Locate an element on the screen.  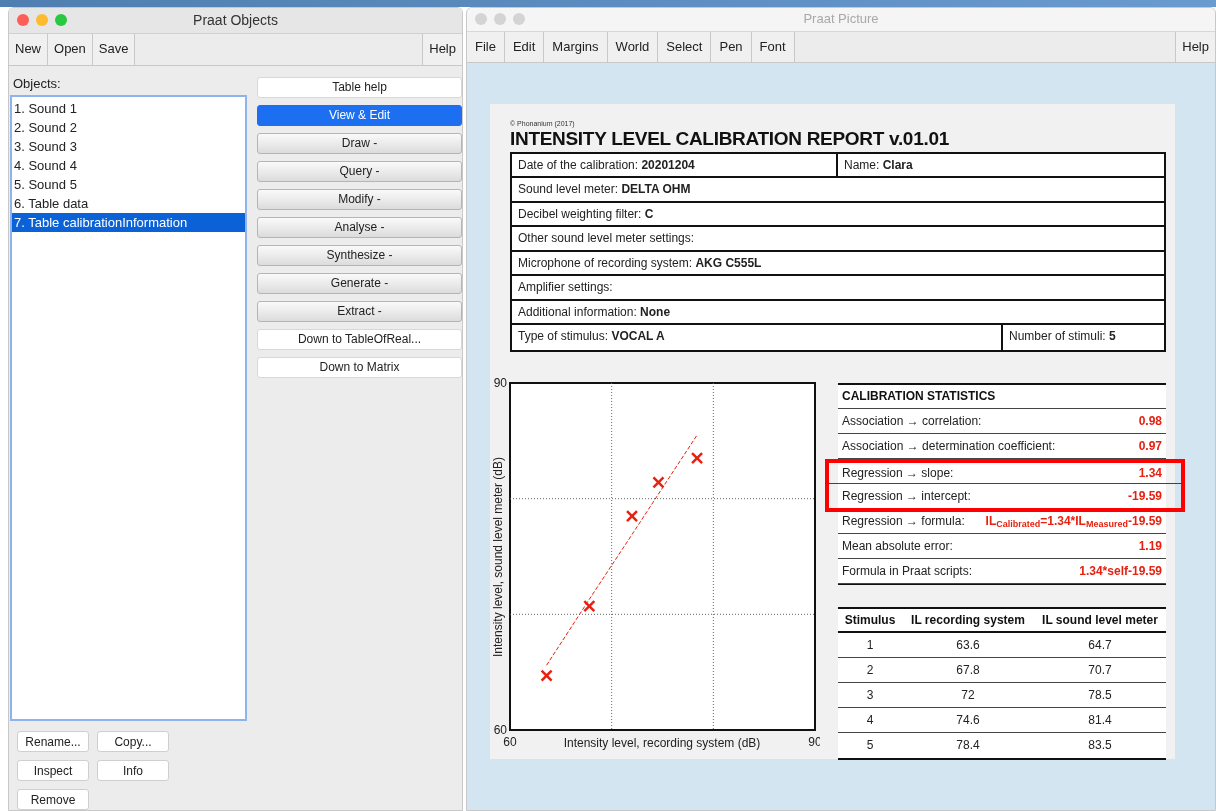
table-cell-text: 81.4 is located at coordinates (1100, 720).